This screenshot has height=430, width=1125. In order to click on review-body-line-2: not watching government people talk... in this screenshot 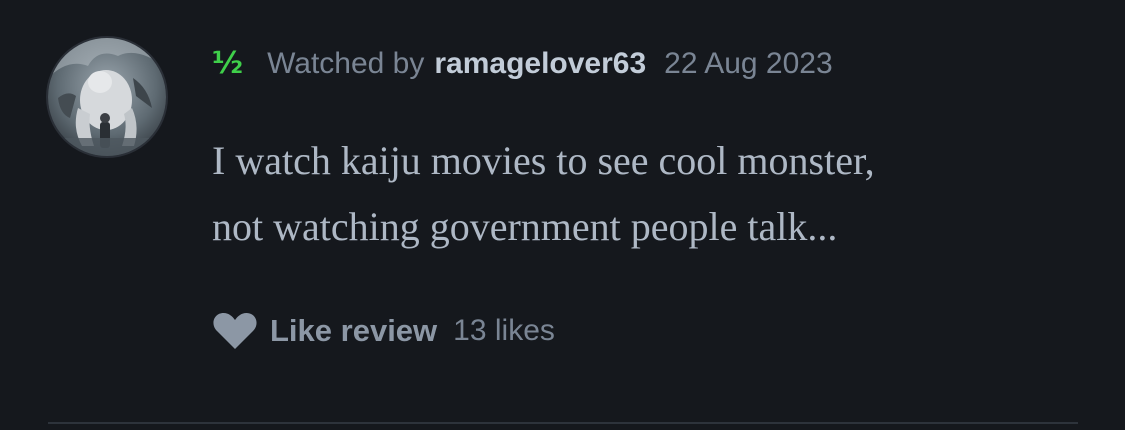, I will do `click(525, 226)`.